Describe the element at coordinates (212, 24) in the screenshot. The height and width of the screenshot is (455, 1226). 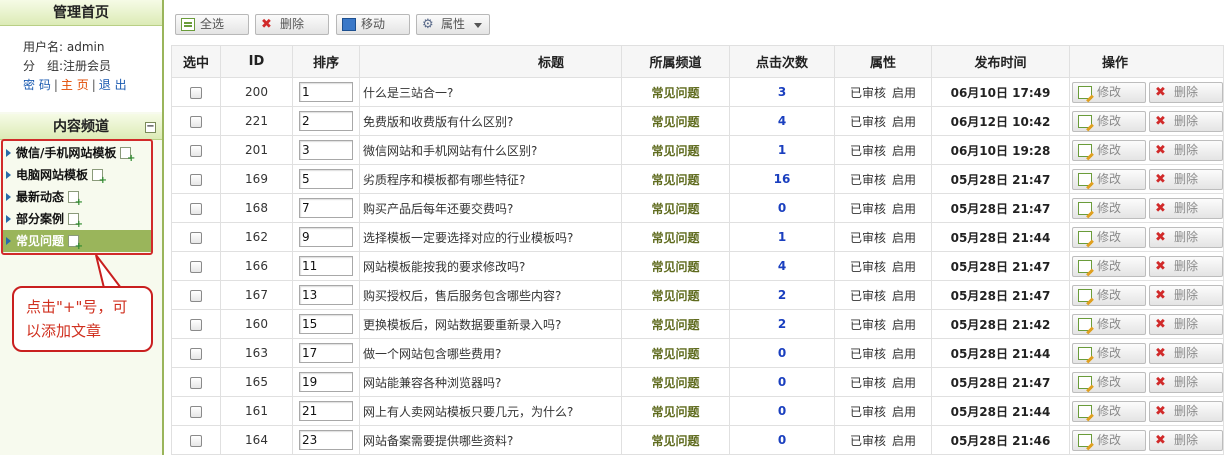
I see `select-all-button: 全选` at that location.